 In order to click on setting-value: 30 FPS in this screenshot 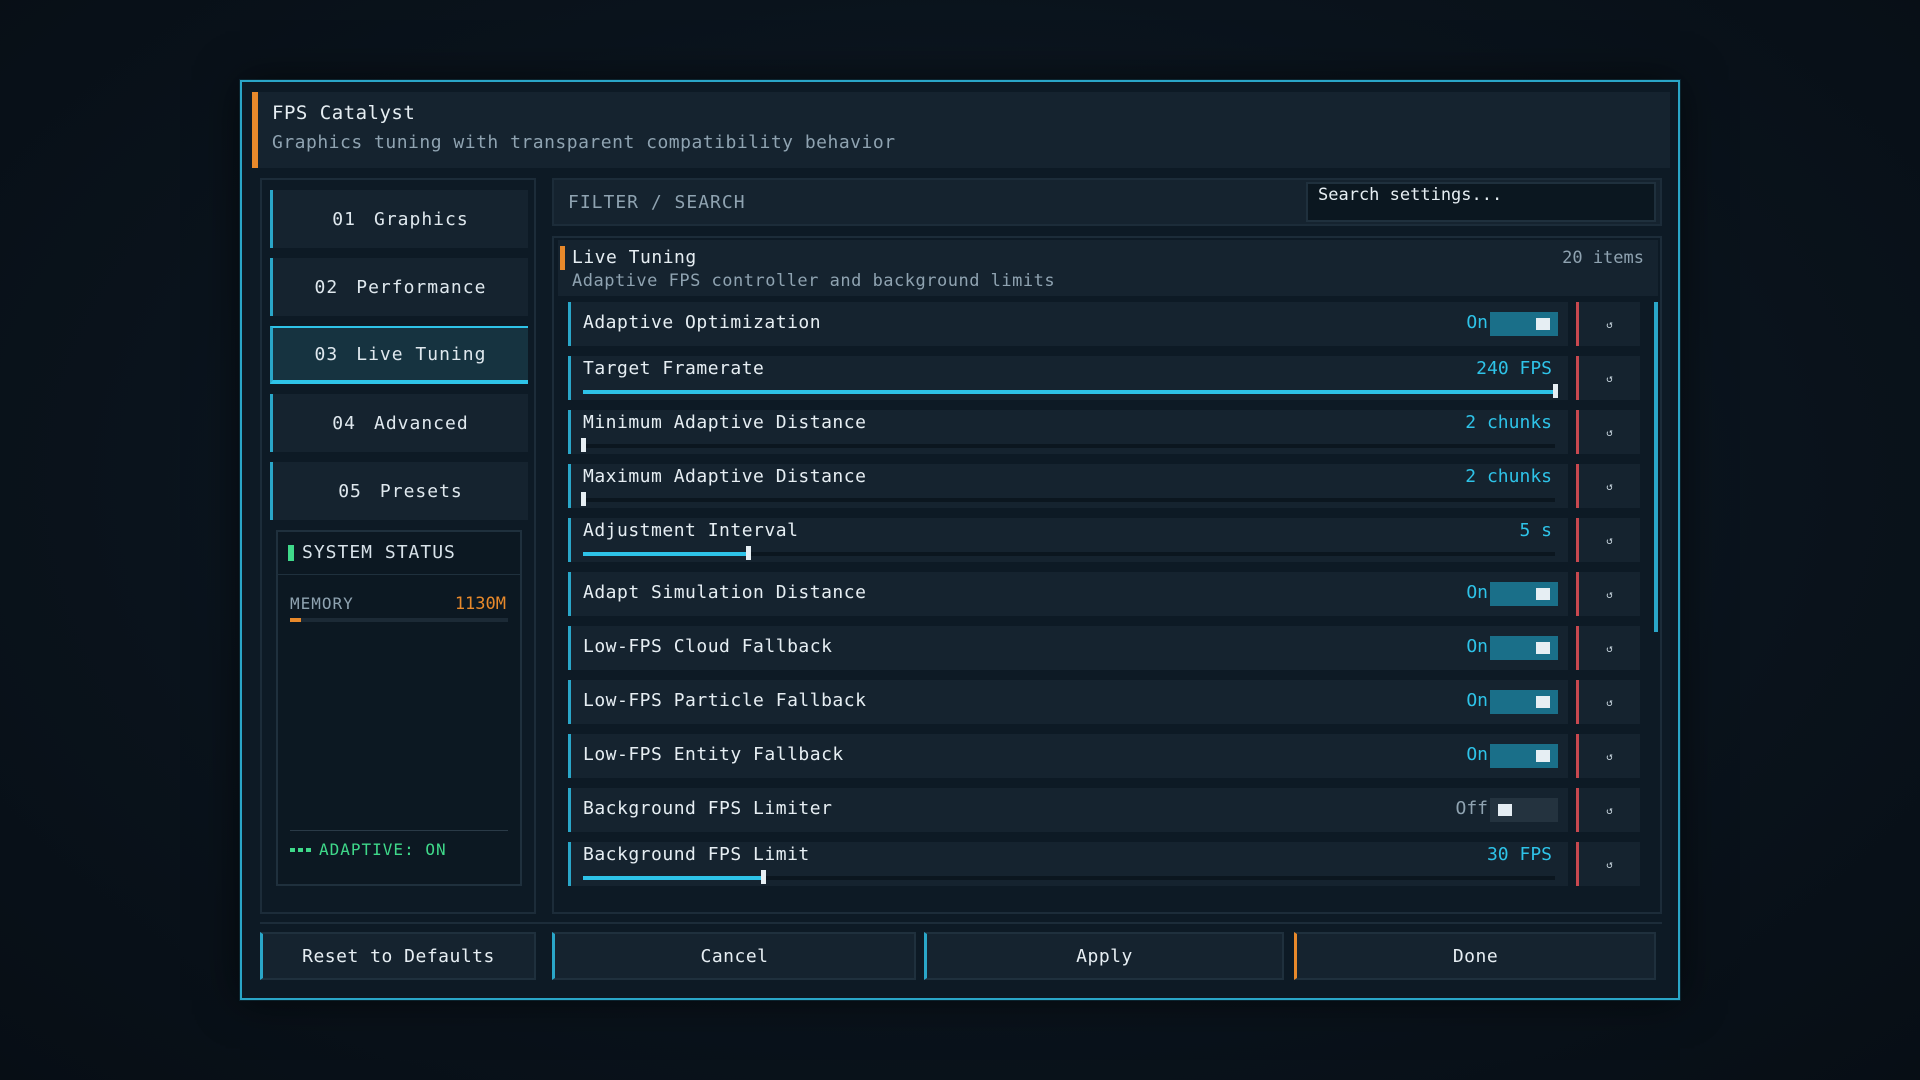, I will do `click(1519, 854)`.